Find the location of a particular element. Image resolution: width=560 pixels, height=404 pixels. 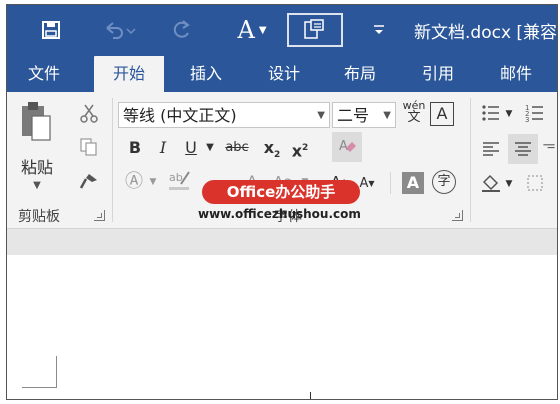

align-right-button is located at coordinates (549, 149).